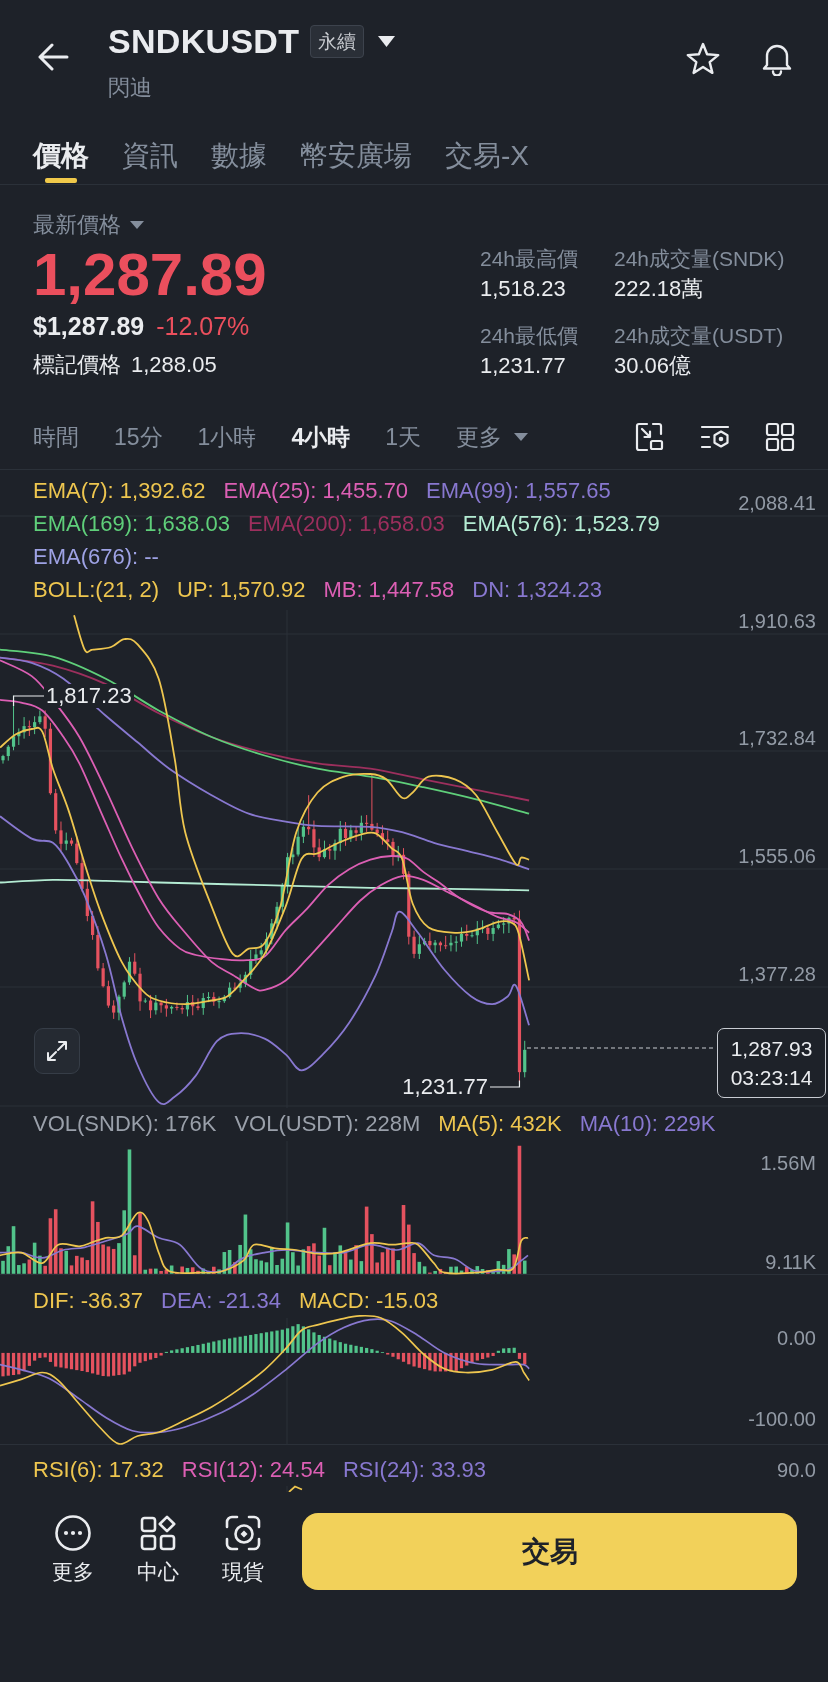 This screenshot has width=828, height=1682. Describe the element at coordinates (549, 1551) in the screenshot. I see `trade-button: 交易` at that location.